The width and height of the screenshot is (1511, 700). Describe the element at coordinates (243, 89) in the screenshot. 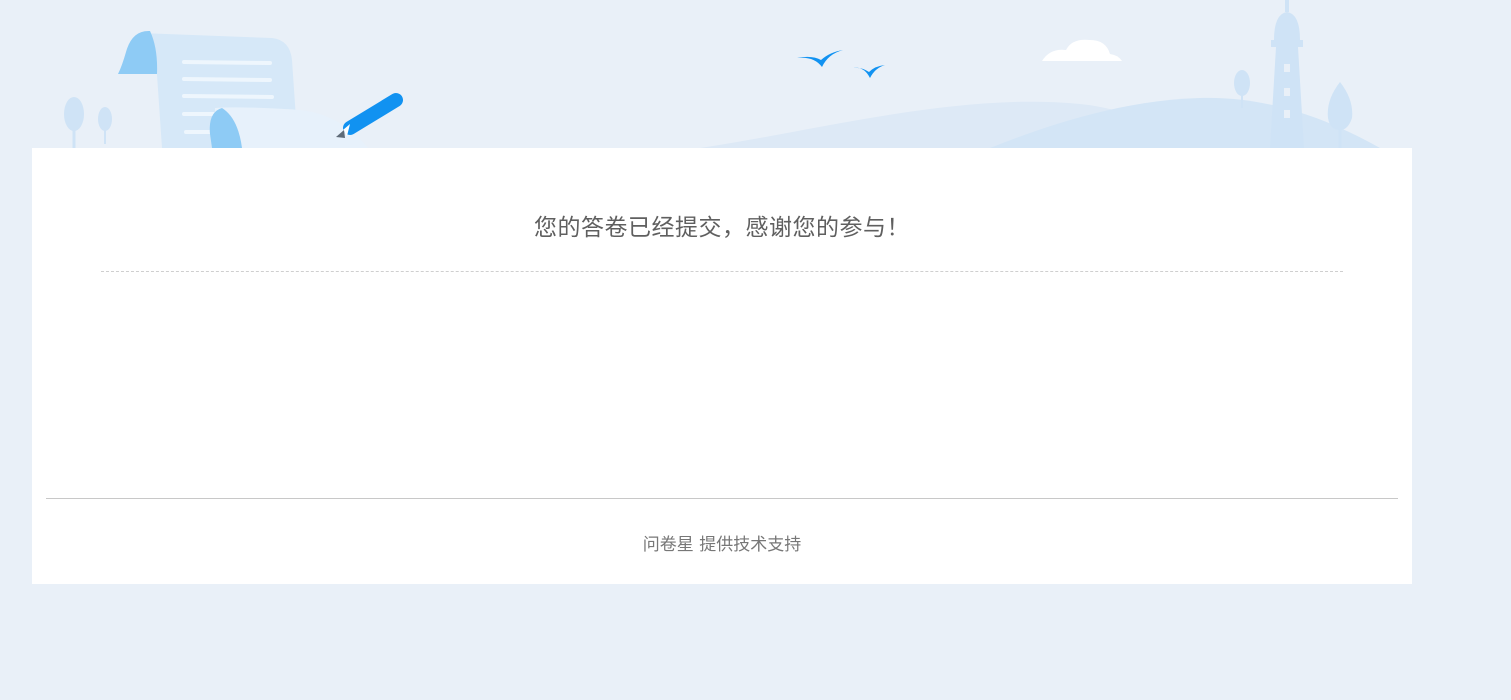

I see `scroll-document-icon` at that location.